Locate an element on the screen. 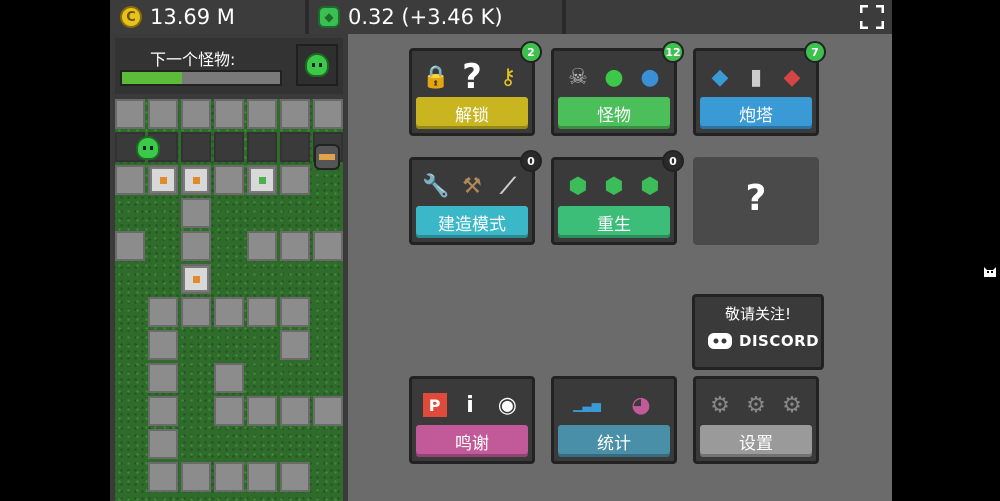 The height and width of the screenshot is (501, 1000). next-monster-label: 下一个怪物: is located at coordinates (193, 59).